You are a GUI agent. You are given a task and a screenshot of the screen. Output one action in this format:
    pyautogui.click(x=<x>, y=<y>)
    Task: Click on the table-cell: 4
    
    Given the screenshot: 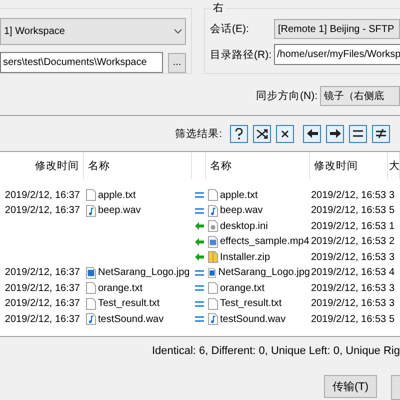 What is the action you would take?
    pyautogui.click(x=392, y=272)
    